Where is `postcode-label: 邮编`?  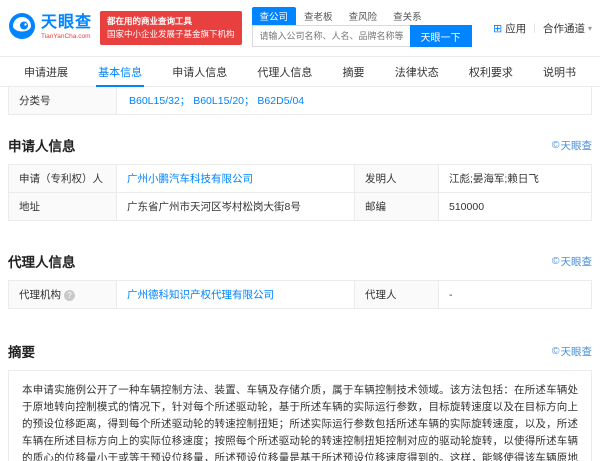 postcode-label: 邮编 is located at coordinates (396, 206).